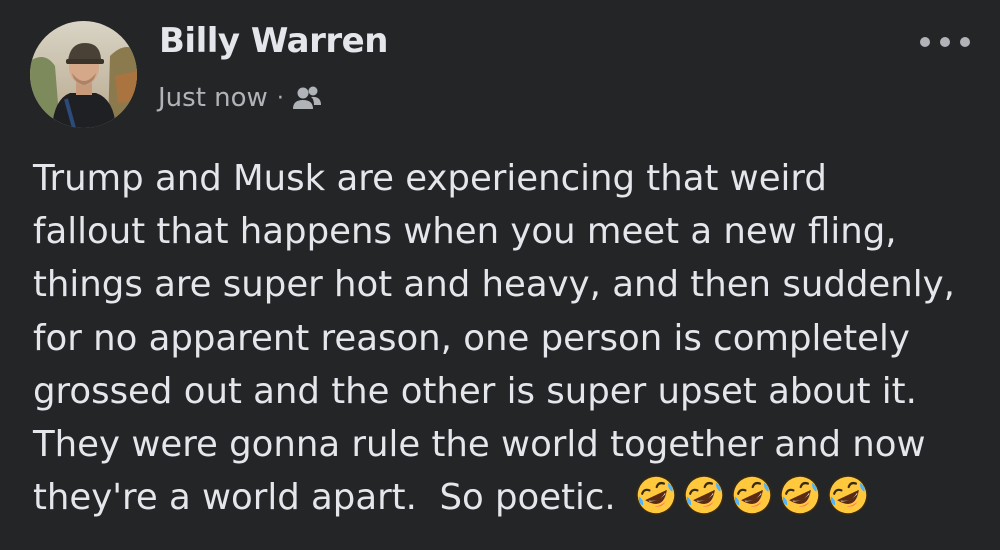 The width and height of the screenshot is (1000, 550). I want to click on emoji-row, so click(752, 495).